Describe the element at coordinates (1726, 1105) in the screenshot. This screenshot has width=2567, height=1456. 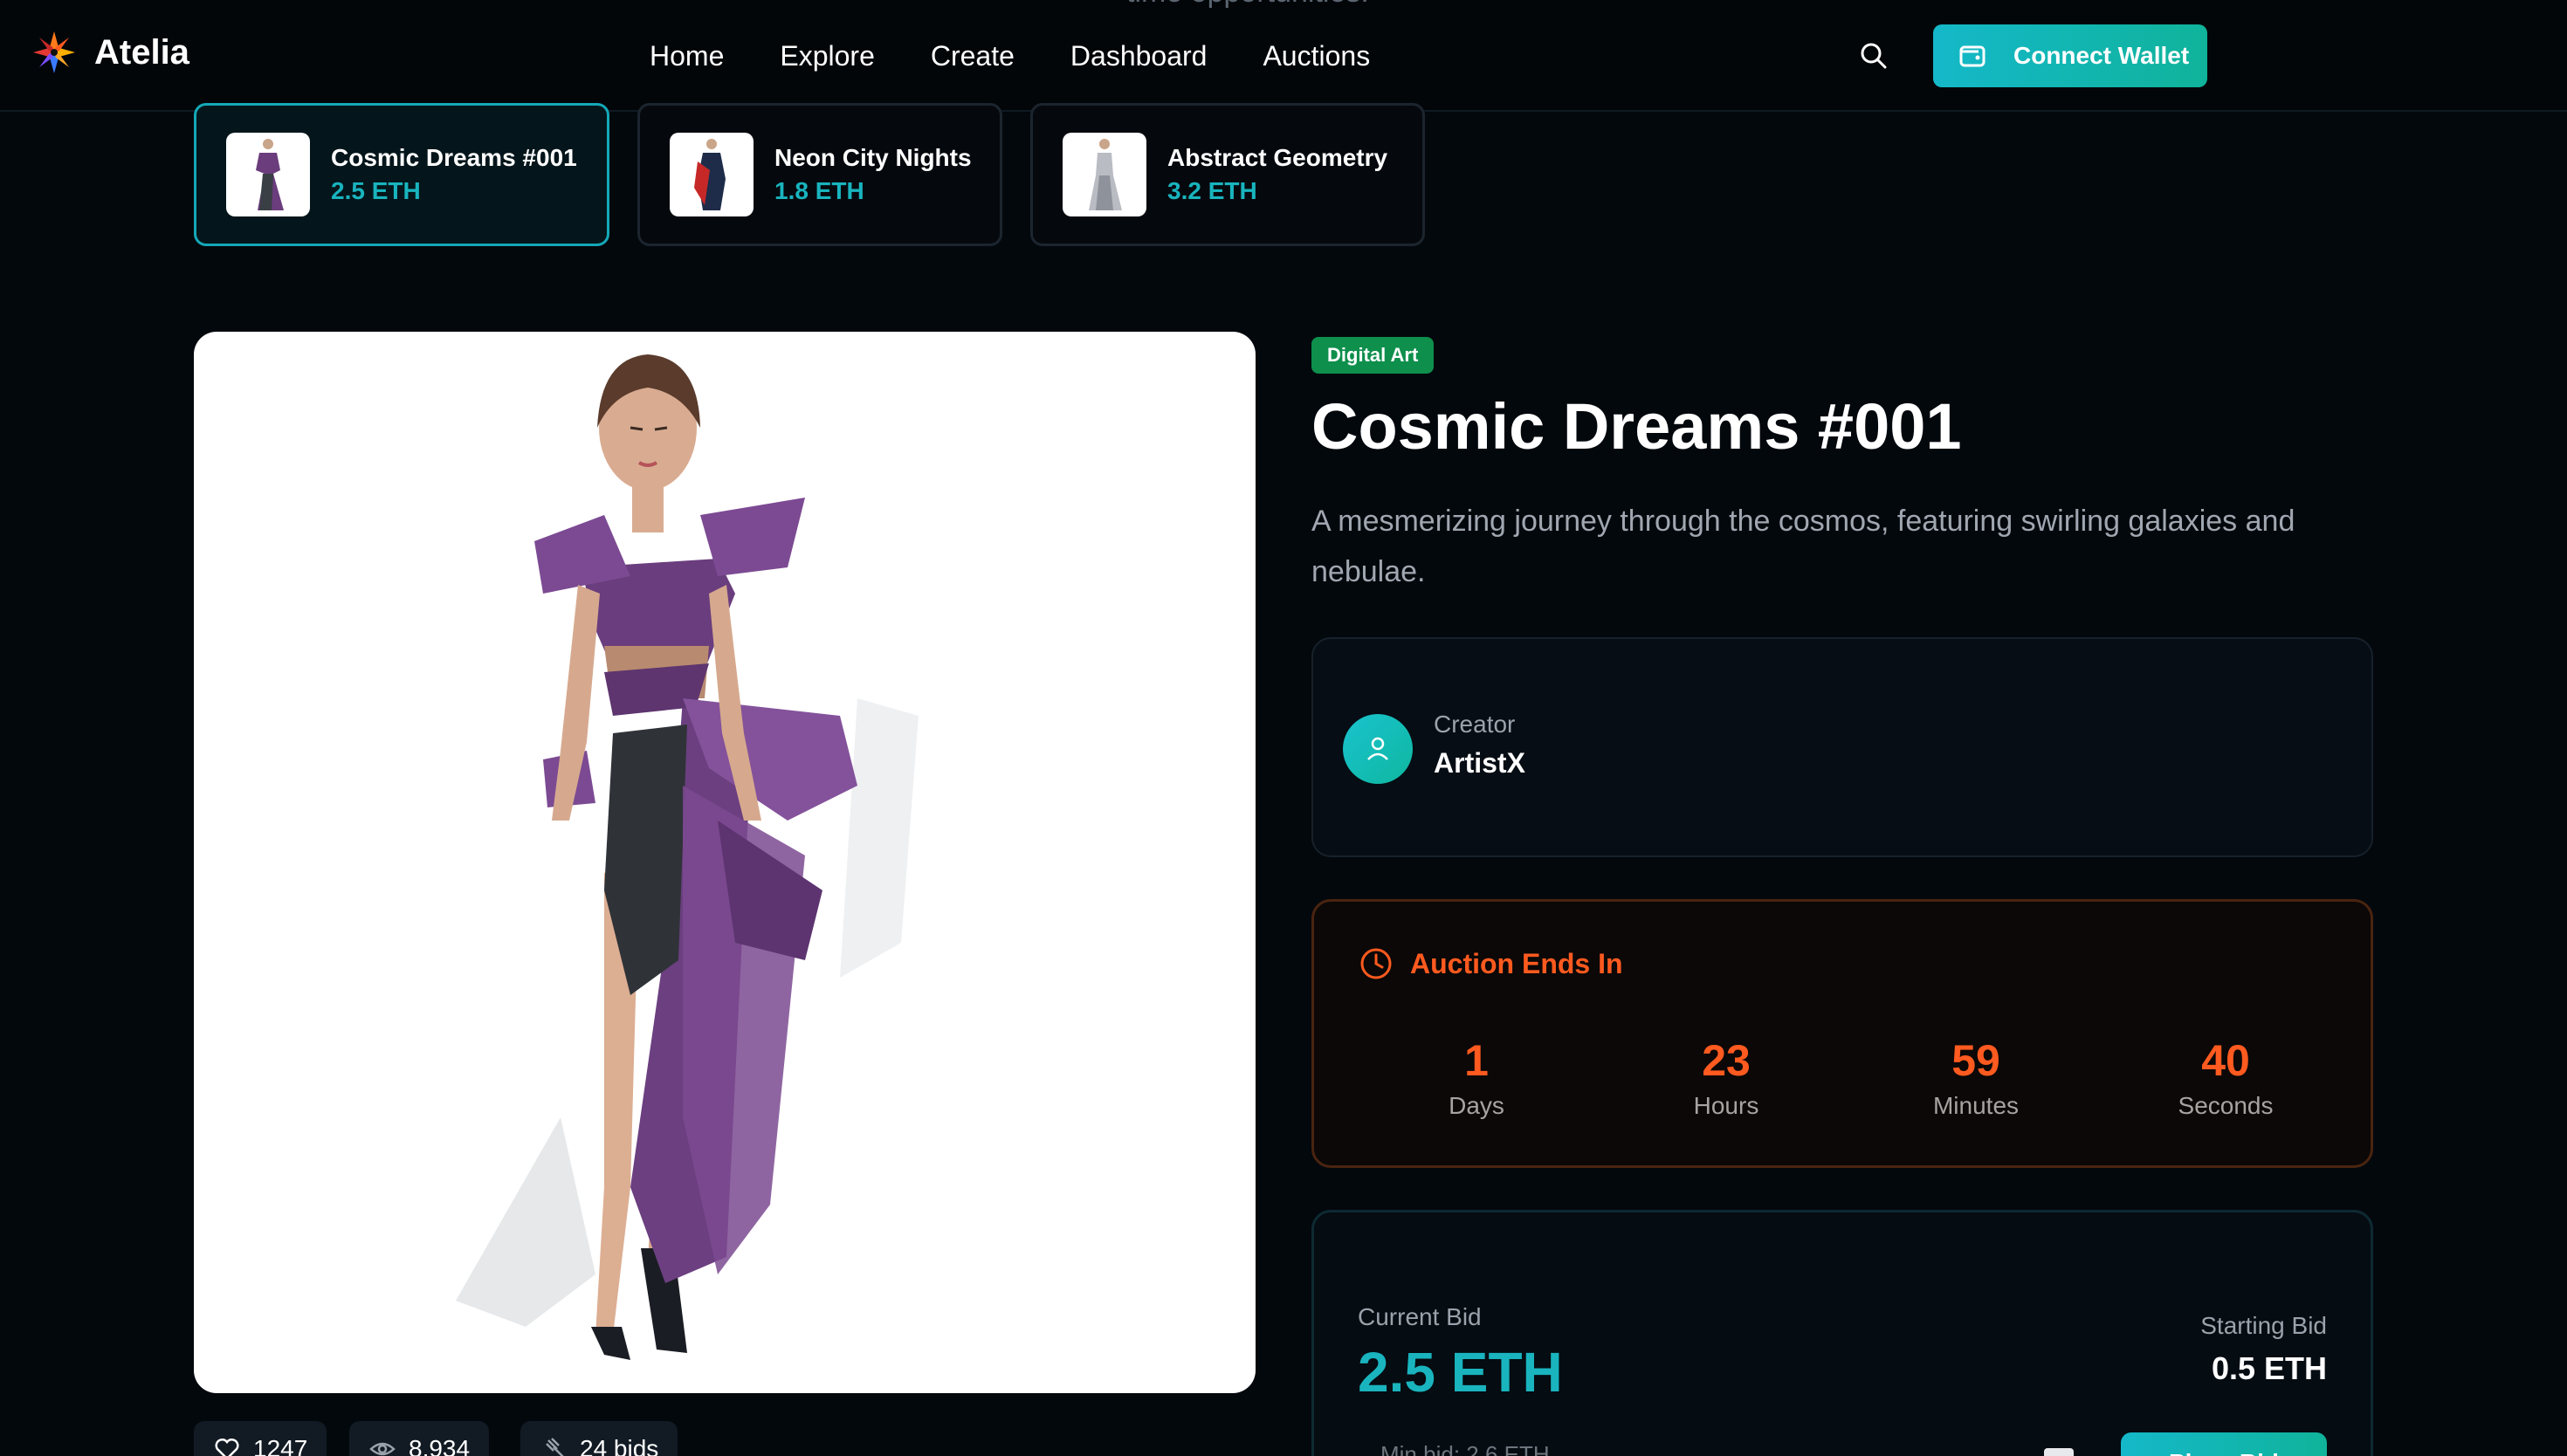
I see `countdown-label: Hours` at that location.